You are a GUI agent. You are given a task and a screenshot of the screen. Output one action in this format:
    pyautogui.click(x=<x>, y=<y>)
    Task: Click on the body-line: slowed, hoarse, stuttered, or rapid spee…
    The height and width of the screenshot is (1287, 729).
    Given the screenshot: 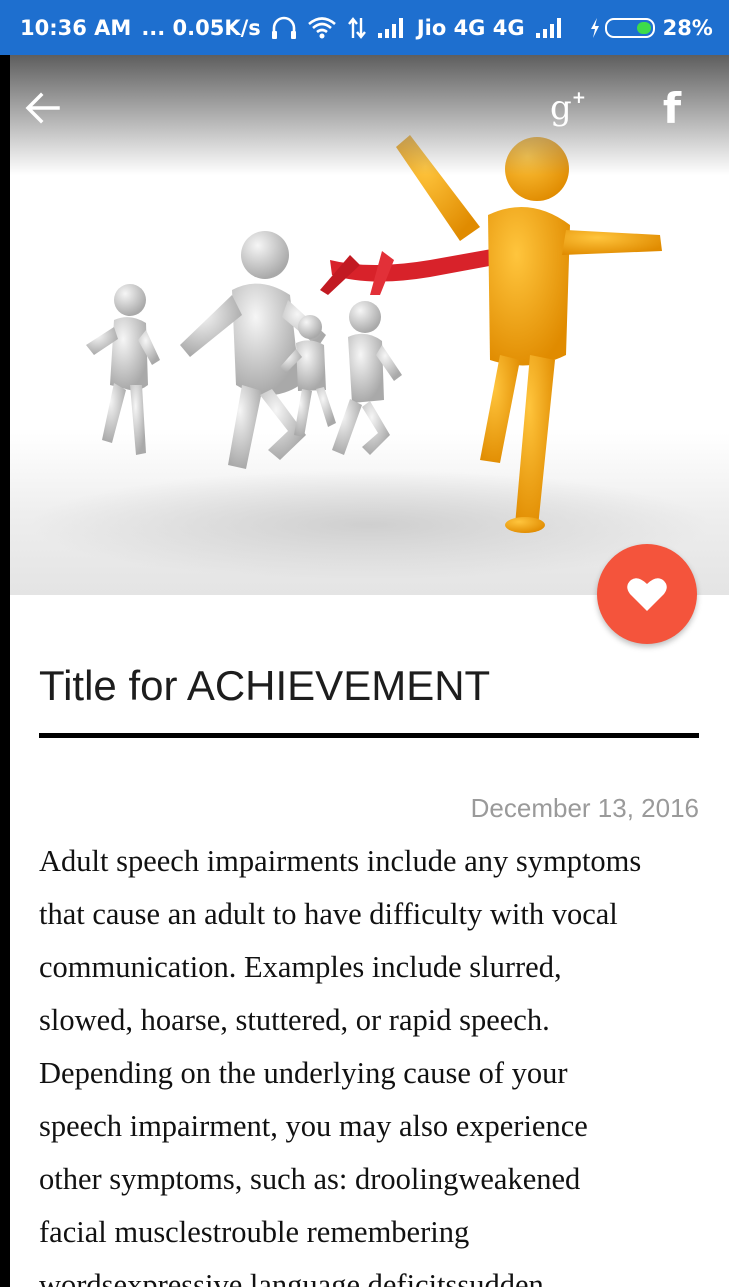 What is the action you would take?
    pyautogui.click(x=294, y=1020)
    